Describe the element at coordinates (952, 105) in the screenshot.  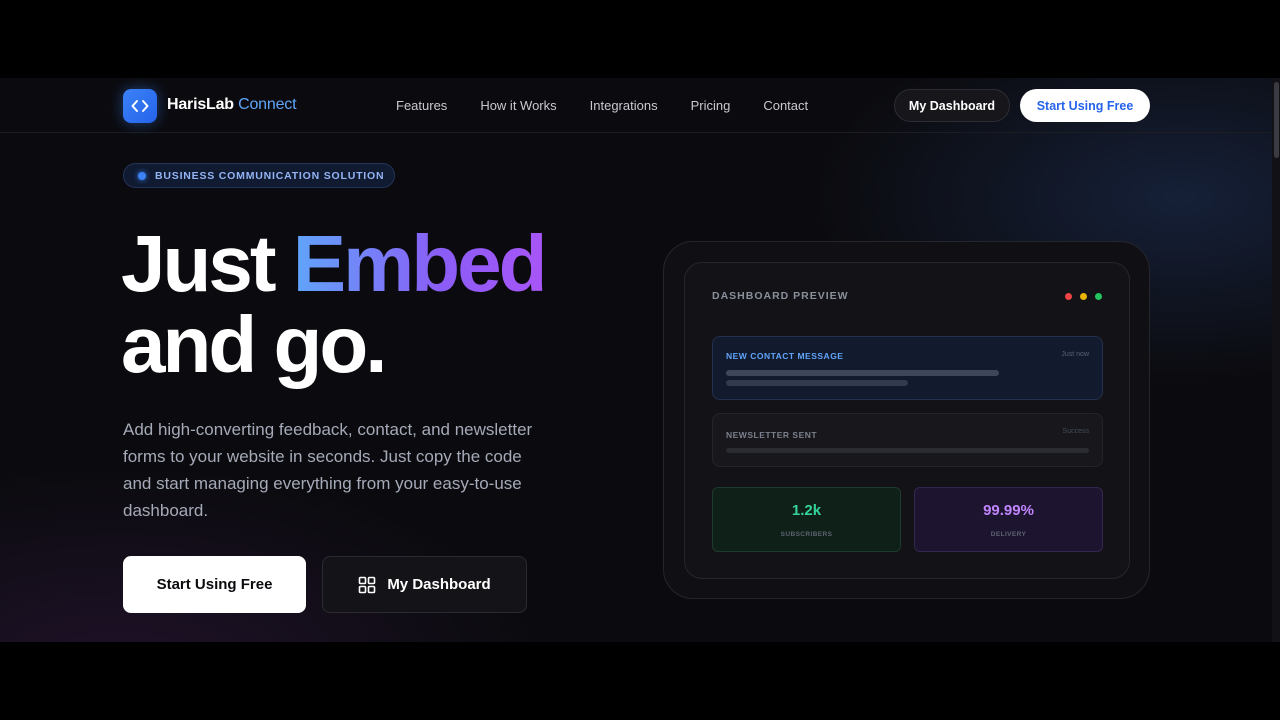
I see `nav-dashboard-button: My Dashboard` at that location.